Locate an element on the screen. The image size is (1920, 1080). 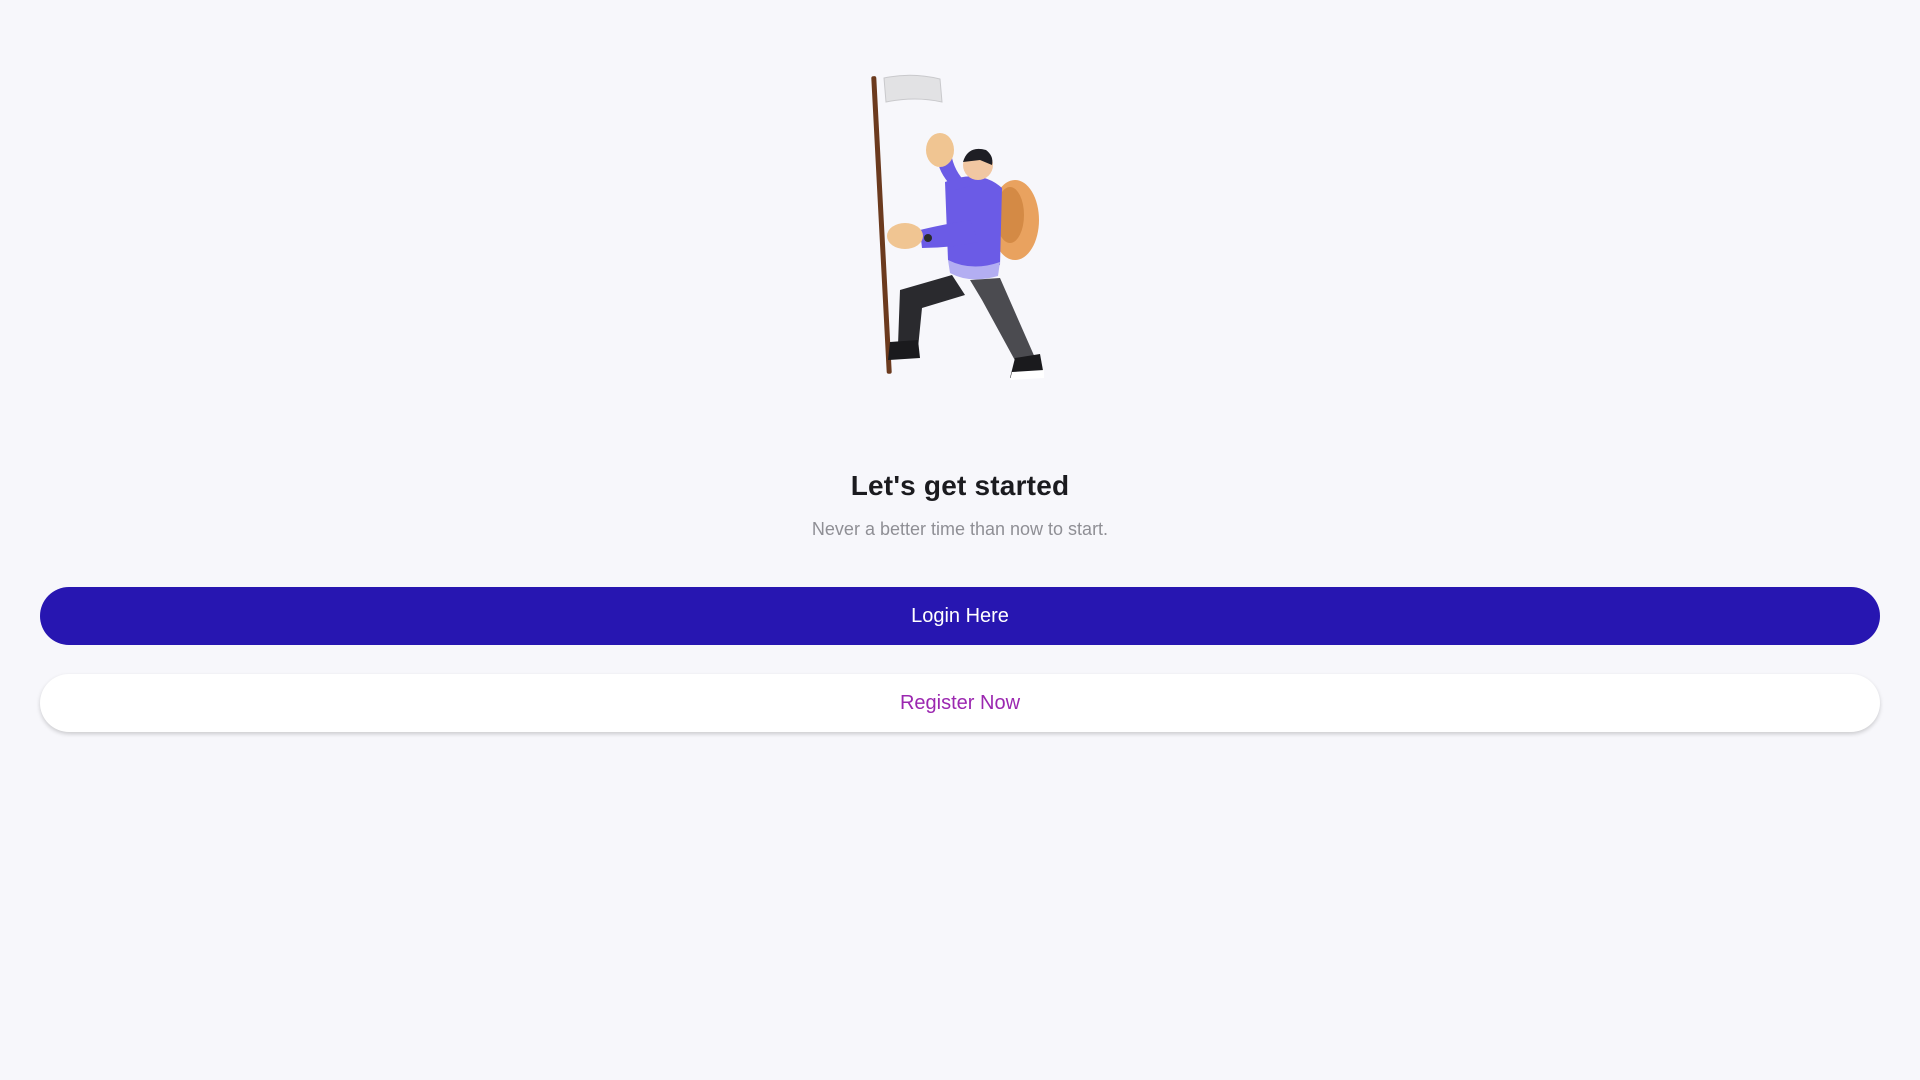
register-button: Register Now is located at coordinates (960, 703).